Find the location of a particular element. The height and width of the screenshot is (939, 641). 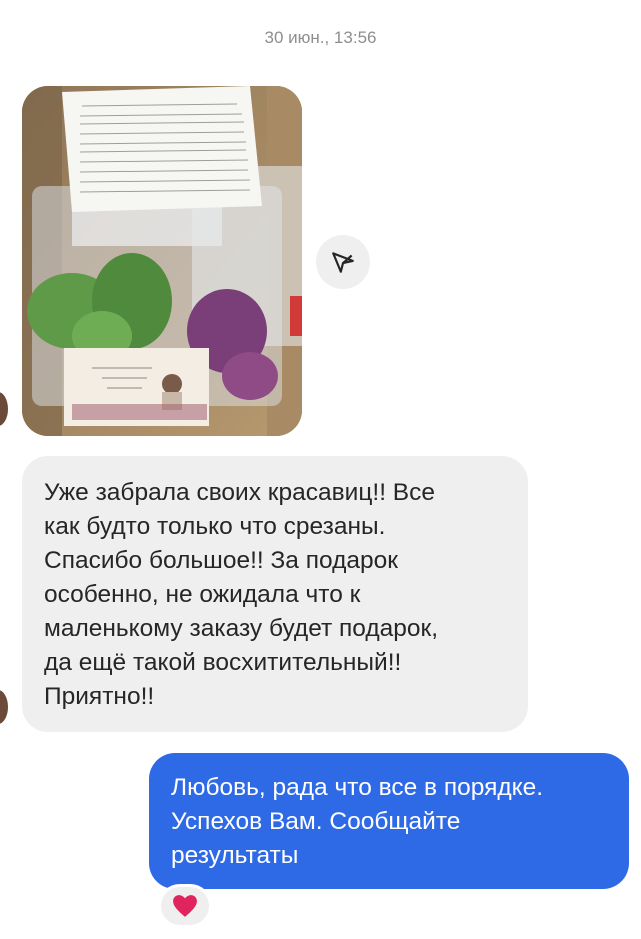

message-timestamp: 30 июн., 13:56 is located at coordinates (320, 37).